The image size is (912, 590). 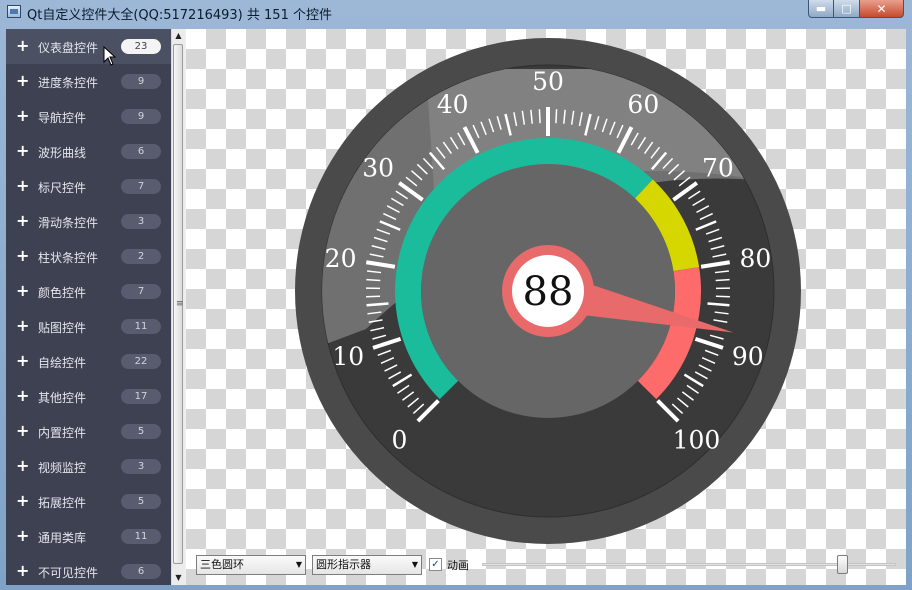 What do you see at coordinates (68, 573) in the screenshot?
I see `sidebar-item-label: 不可见控件` at bounding box center [68, 573].